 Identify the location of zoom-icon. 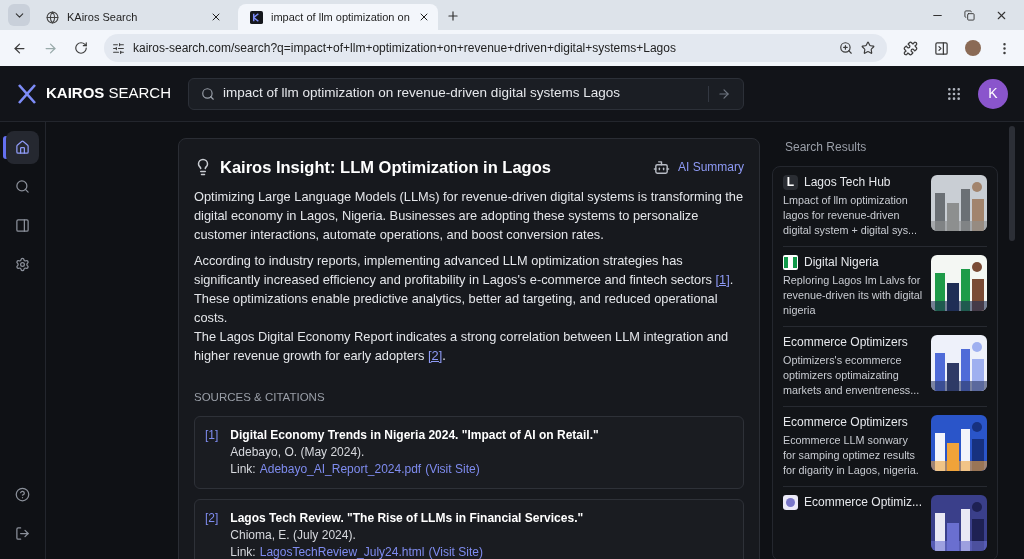
(846, 48).